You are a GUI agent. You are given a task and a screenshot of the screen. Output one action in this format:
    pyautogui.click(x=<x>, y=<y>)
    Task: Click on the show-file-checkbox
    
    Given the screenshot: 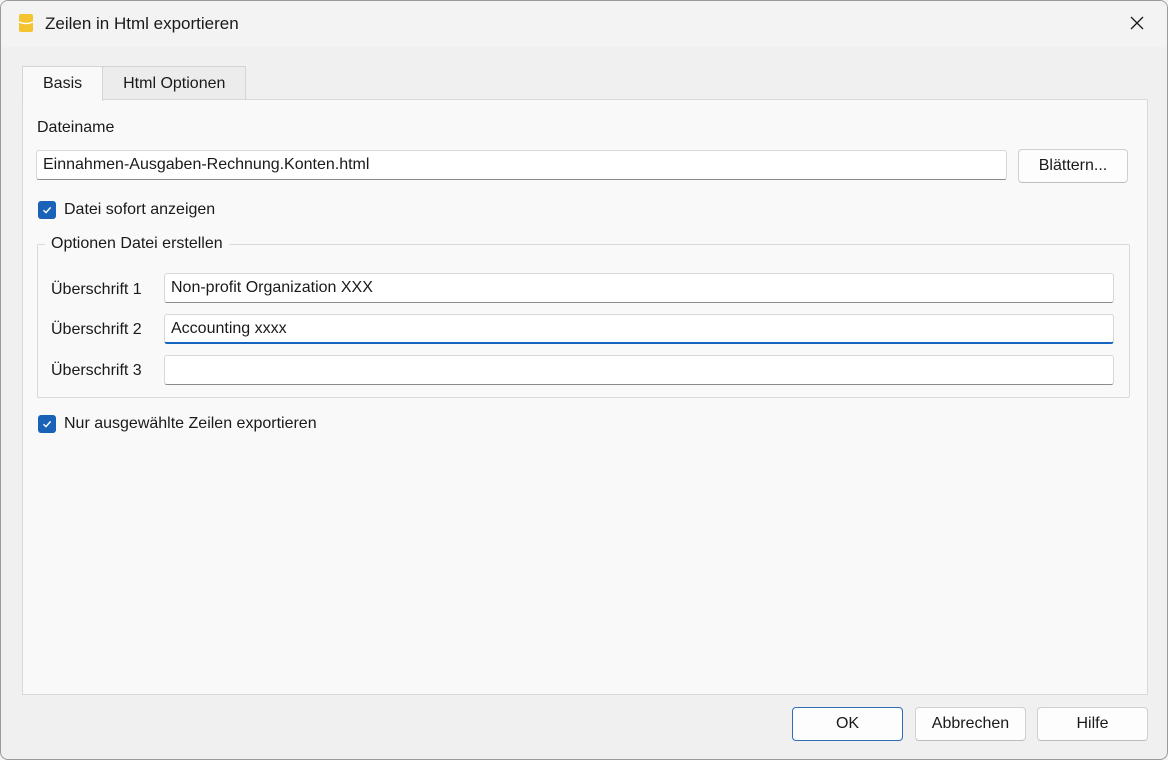 What is the action you would take?
    pyautogui.click(x=47, y=210)
    